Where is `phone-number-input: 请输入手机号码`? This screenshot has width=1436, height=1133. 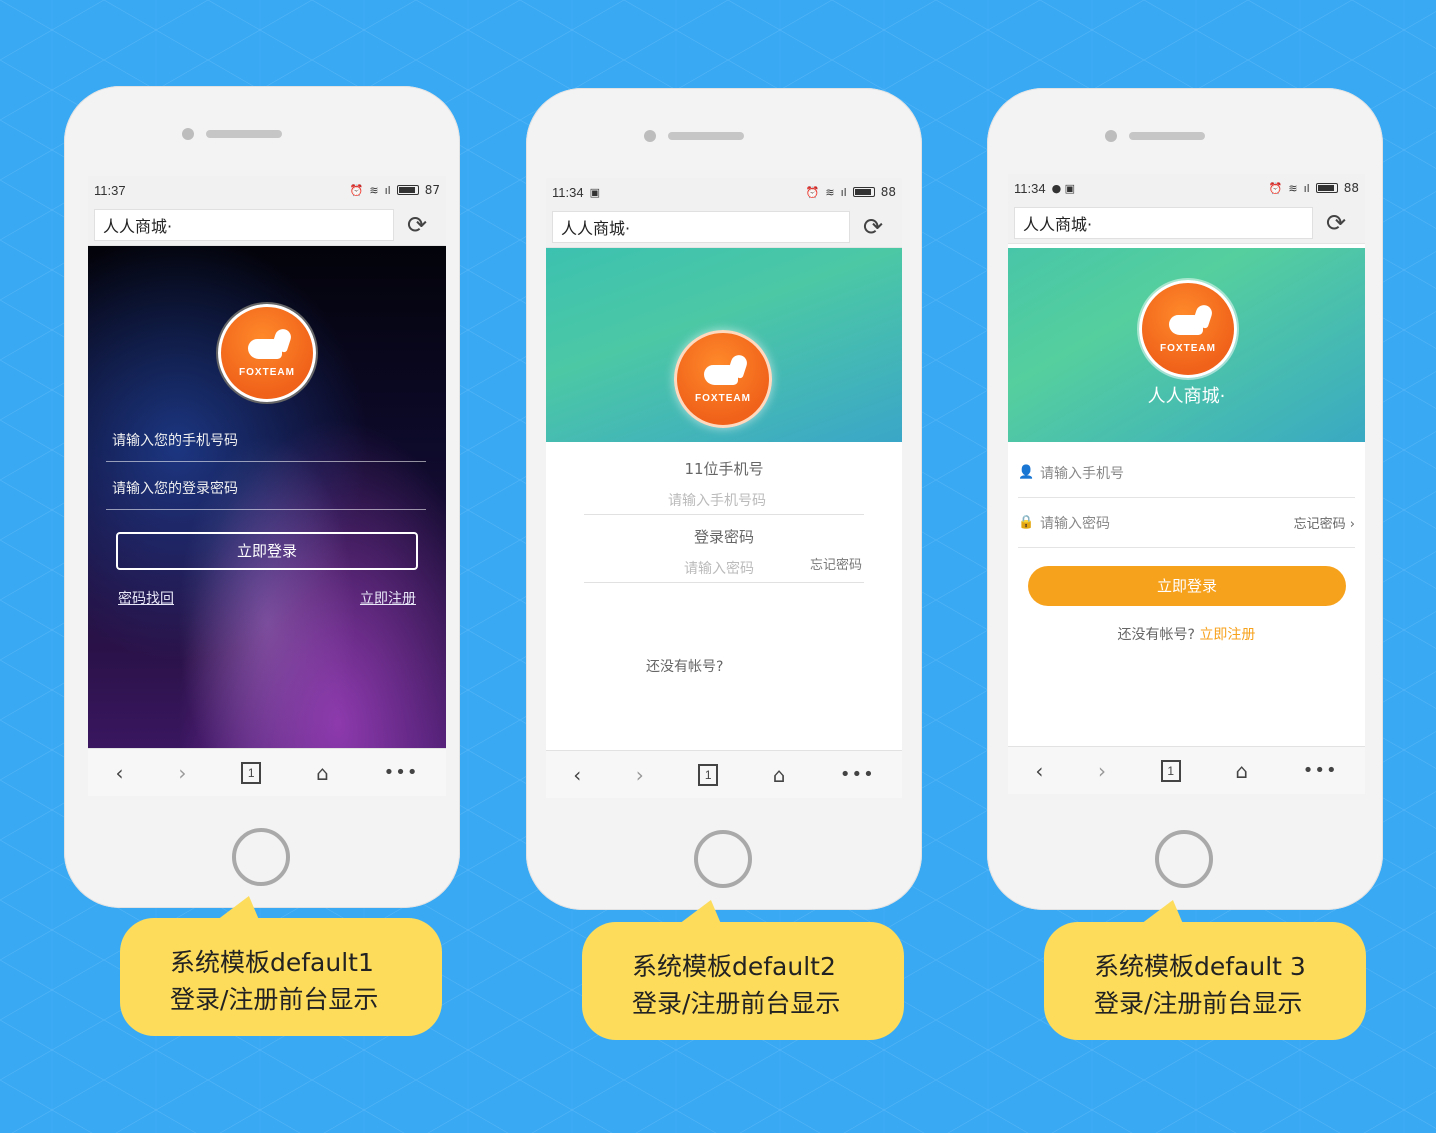 phone-number-input: 请输入手机号码 is located at coordinates (717, 500).